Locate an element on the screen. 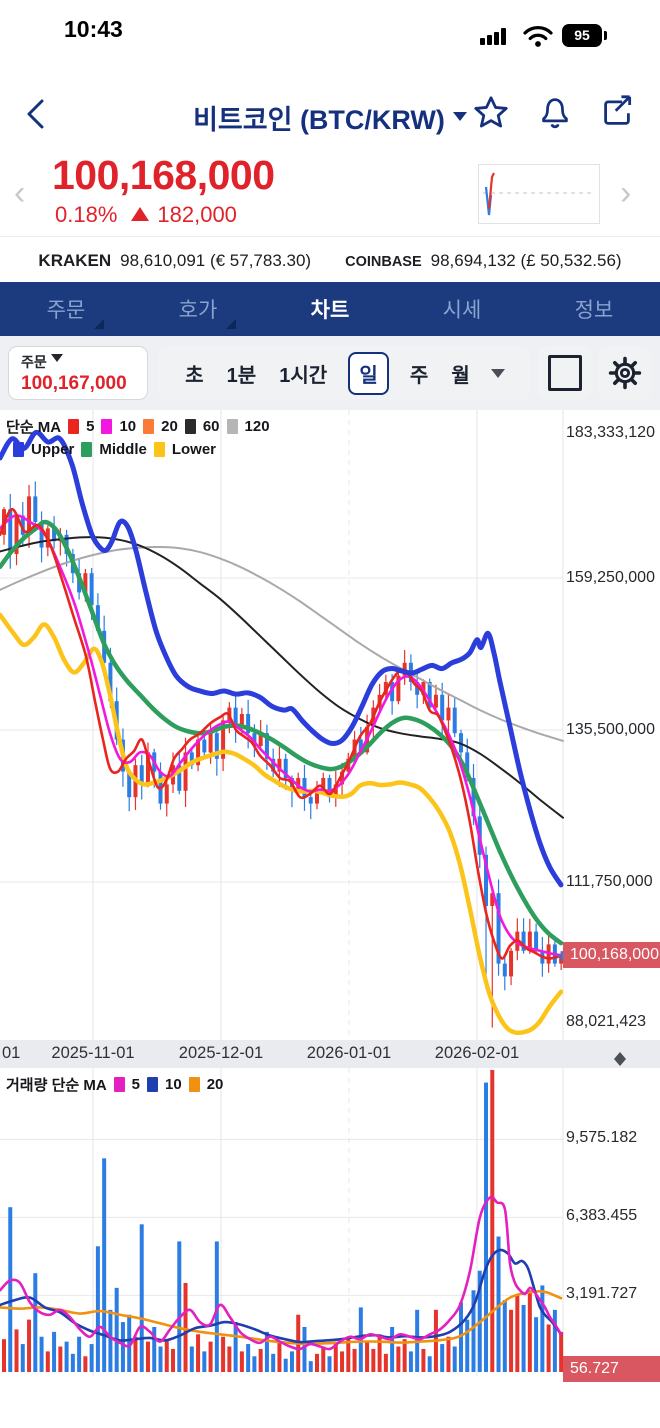 This screenshot has width=660, height=1428. tab-order: 주문 is located at coordinates (66, 309).